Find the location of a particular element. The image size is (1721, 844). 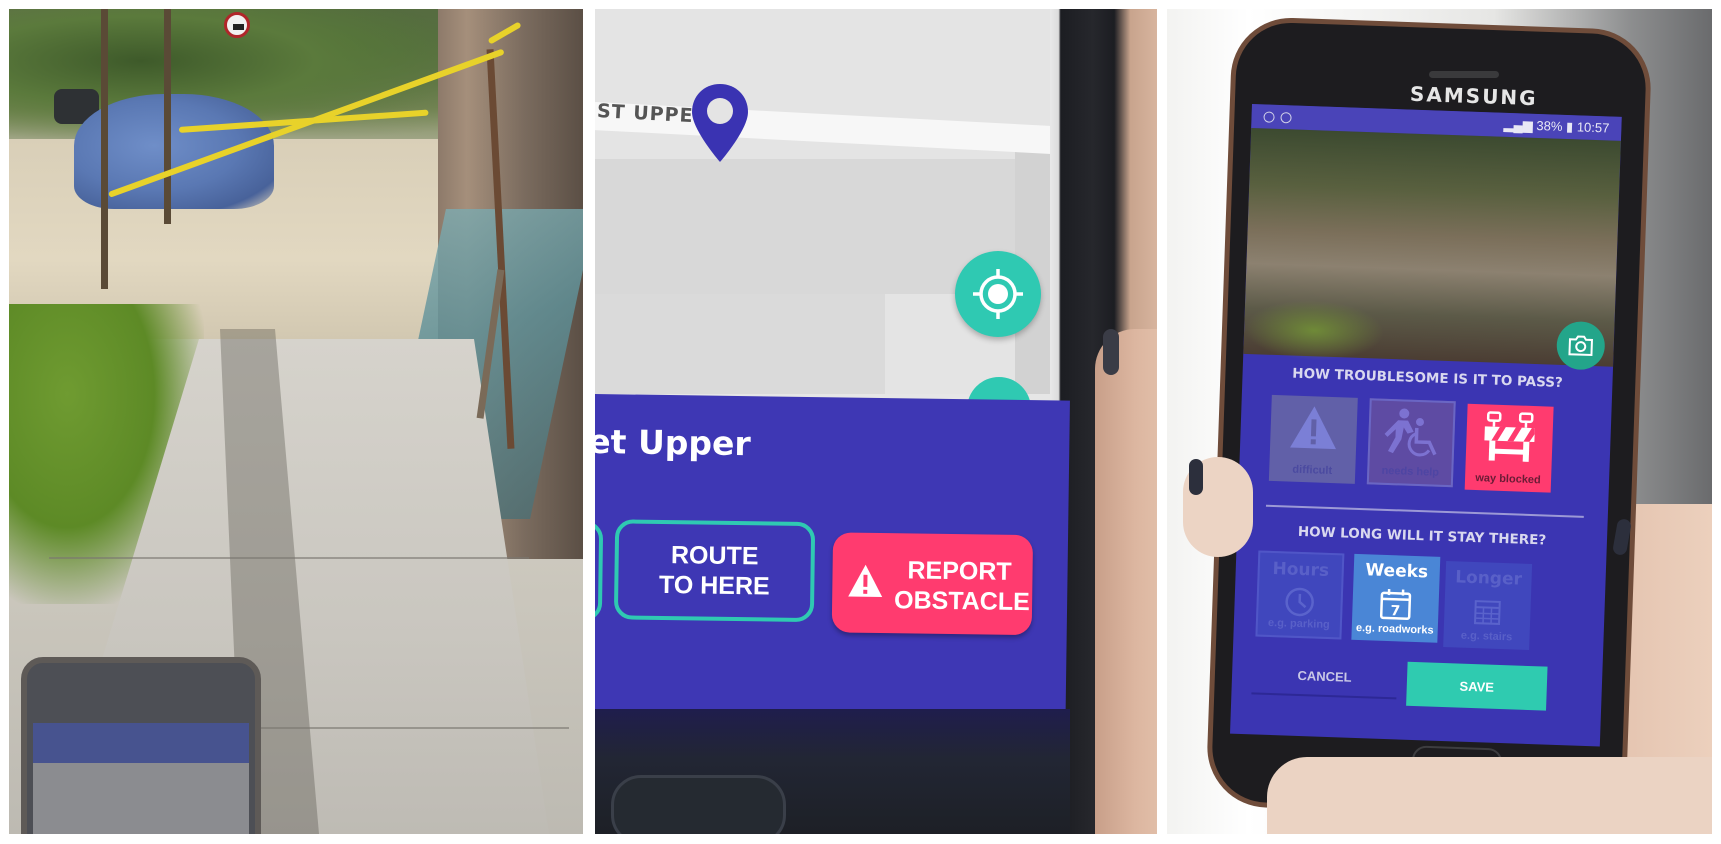

device-brand-logo: SAMSUNG is located at coordinates (1473, 96).